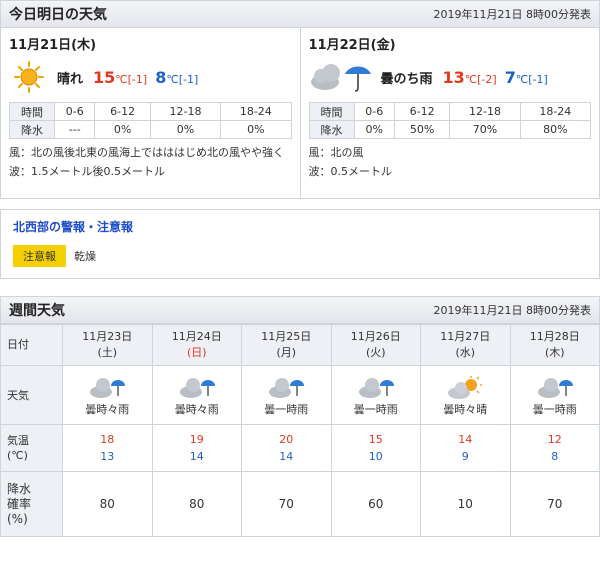  Describe the element at coordinates (286, 345) in the screenshot. I see `week-date-cell: 11月25日 (月)` at that location.